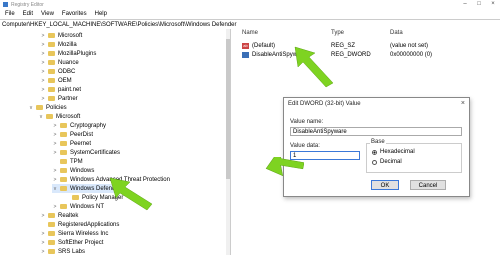 Image resolution: width=500 pixels, height=255 pixels. I want to click on maximize-button: □, so click(479, 4).